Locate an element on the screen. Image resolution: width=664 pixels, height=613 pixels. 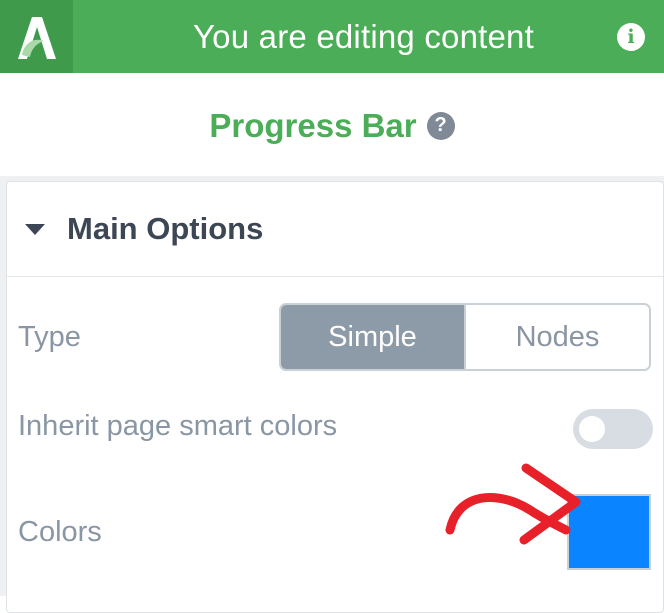
logo-icon is located at coordinates (36, 36).